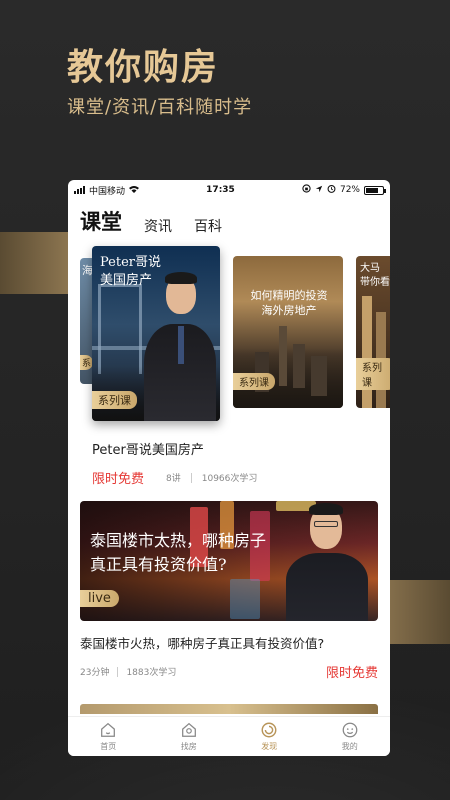 The width and height of the screenshot is (450, 800). I want to click on course-price: 限时免费, so click(118, 479).